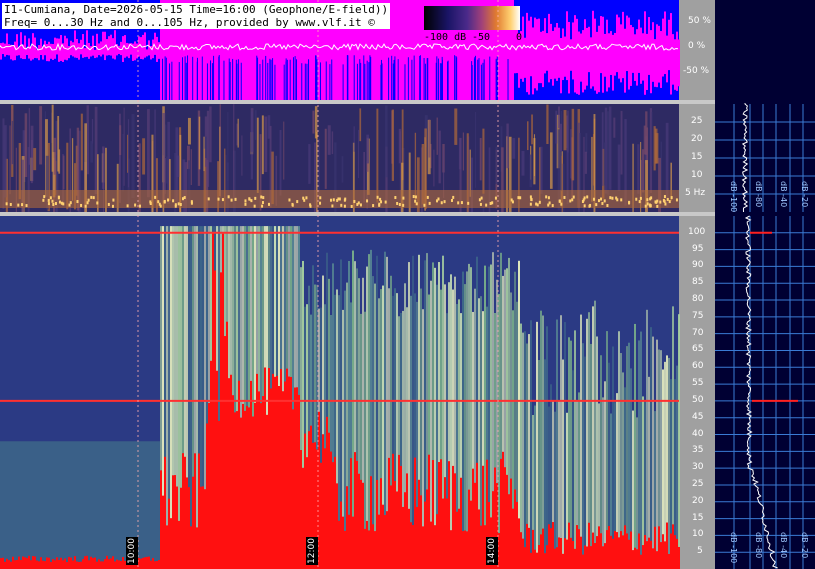  I want to click on spec-high-tick-label: 80, so click(698, 299).